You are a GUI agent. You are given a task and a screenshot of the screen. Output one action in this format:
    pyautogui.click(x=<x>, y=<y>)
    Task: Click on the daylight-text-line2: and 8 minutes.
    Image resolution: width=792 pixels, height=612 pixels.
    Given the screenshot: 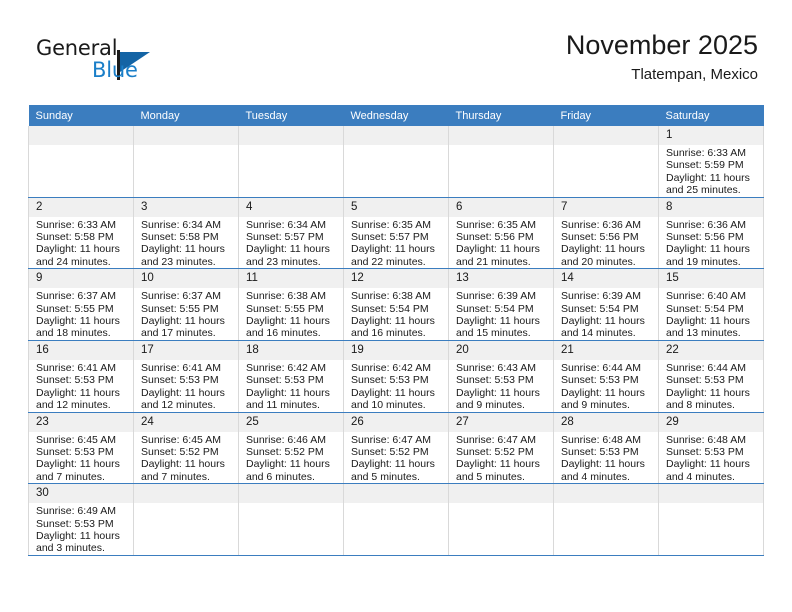 What is the action you would take?
    pyautogui.click(x=700, y=405)
    